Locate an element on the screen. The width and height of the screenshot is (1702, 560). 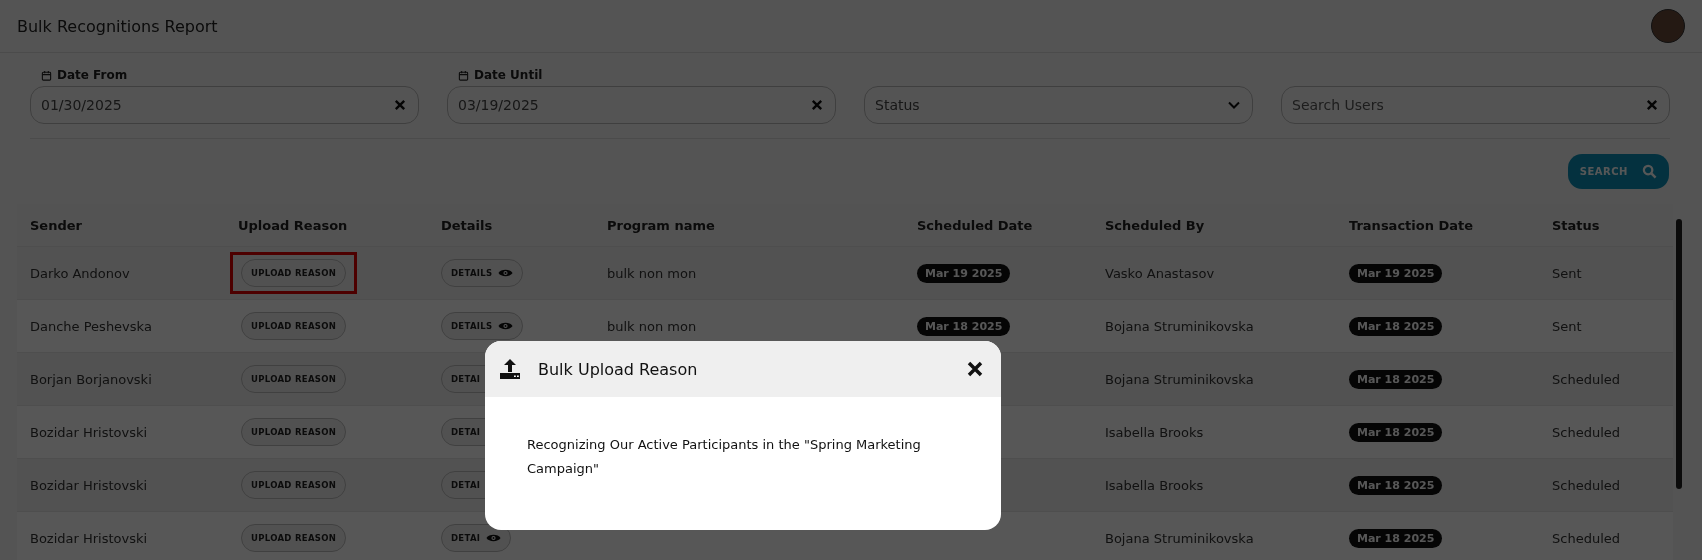
column-header: Upload Reason is located at coordinates (293, 225).